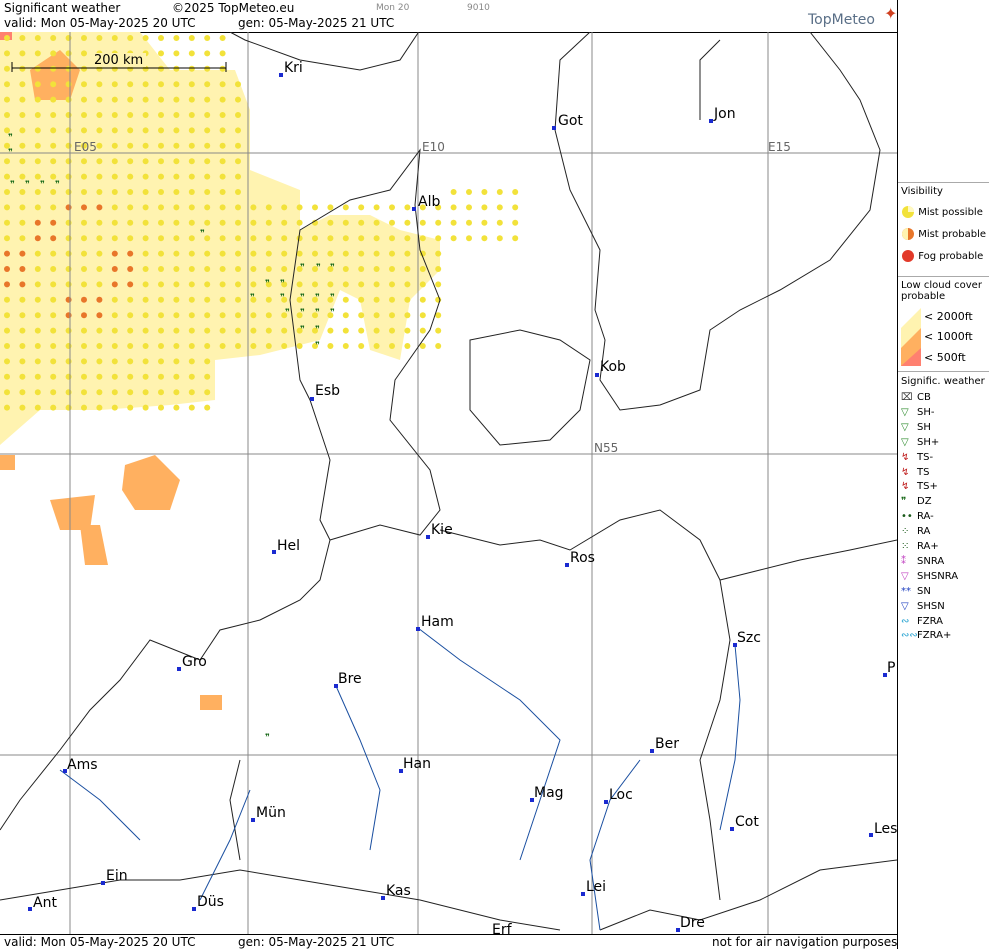 The width and height of the screenshot is (989, 950). What do you see at coordinates (934, 636) in the screenshot?
I see `sigwx-label: FZRA+` at bounding box center [934, 636].